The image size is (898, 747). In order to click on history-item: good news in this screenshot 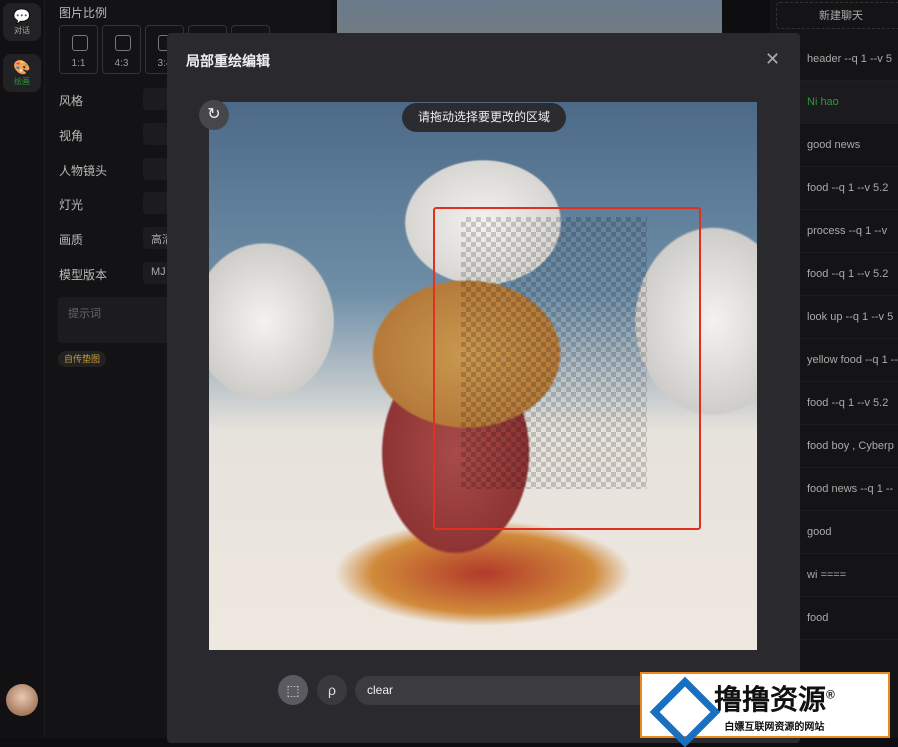, I will do `click(849, 145)`.